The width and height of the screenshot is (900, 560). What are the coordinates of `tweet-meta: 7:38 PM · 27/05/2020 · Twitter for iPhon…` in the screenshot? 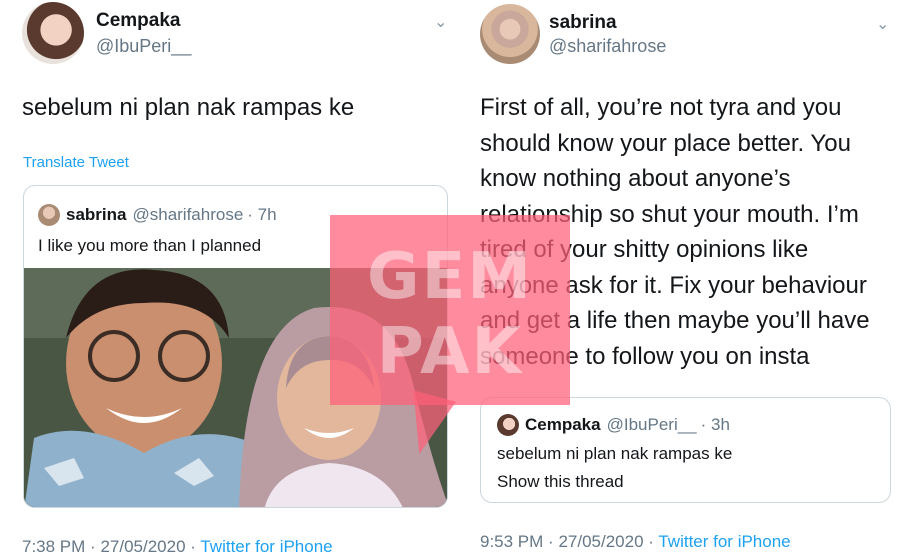 It's located at (177, 546).